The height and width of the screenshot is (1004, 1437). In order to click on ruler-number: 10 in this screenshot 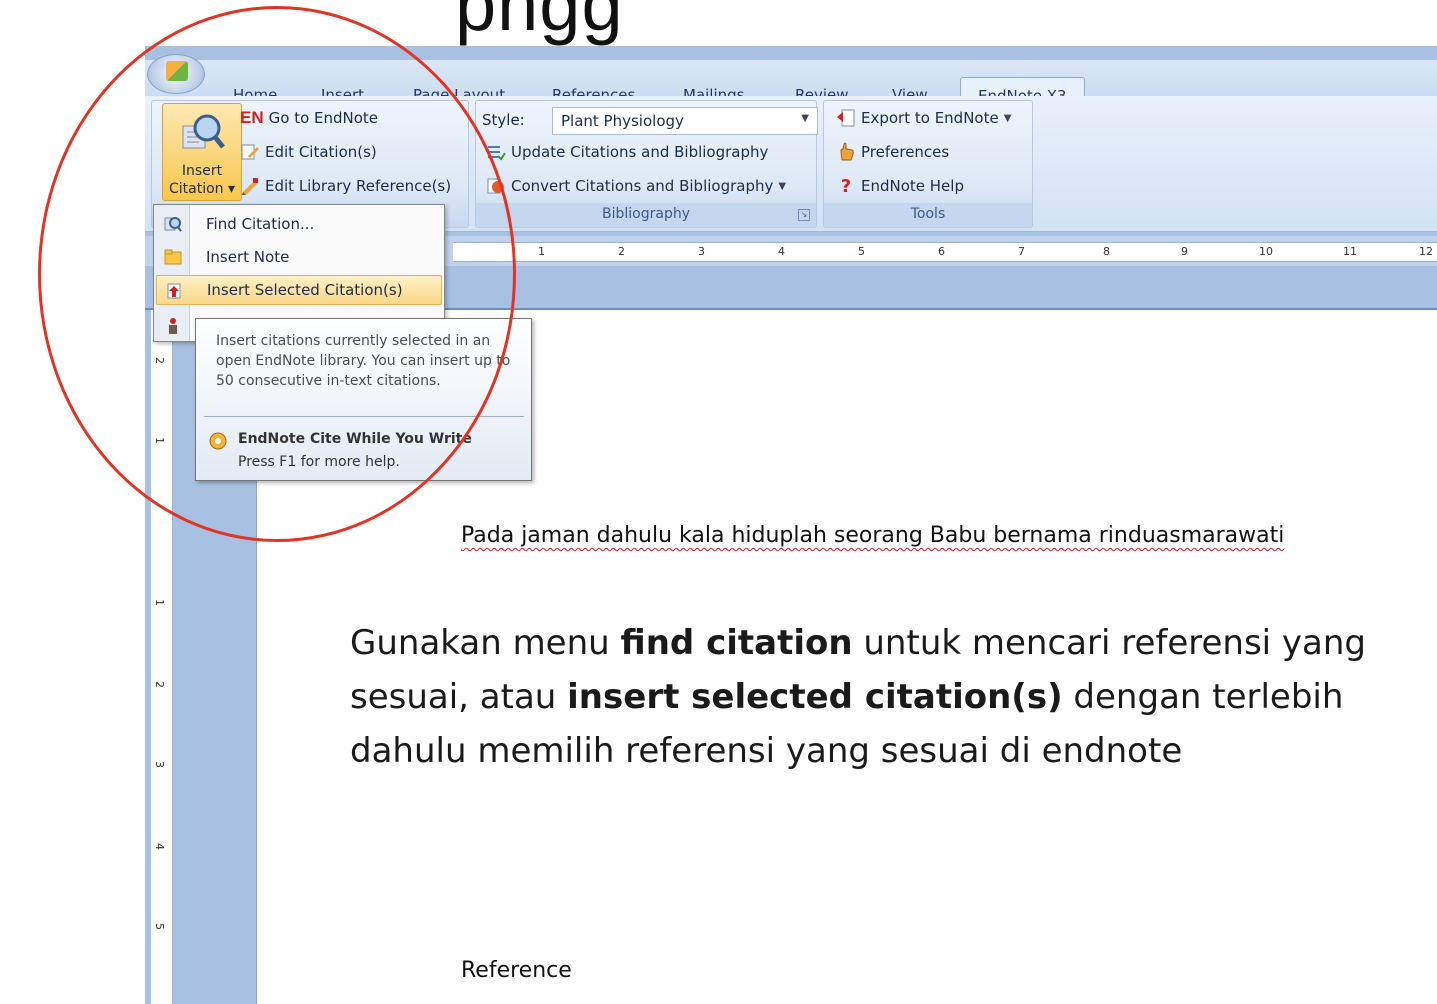, I will do `click(1266, 251)`.